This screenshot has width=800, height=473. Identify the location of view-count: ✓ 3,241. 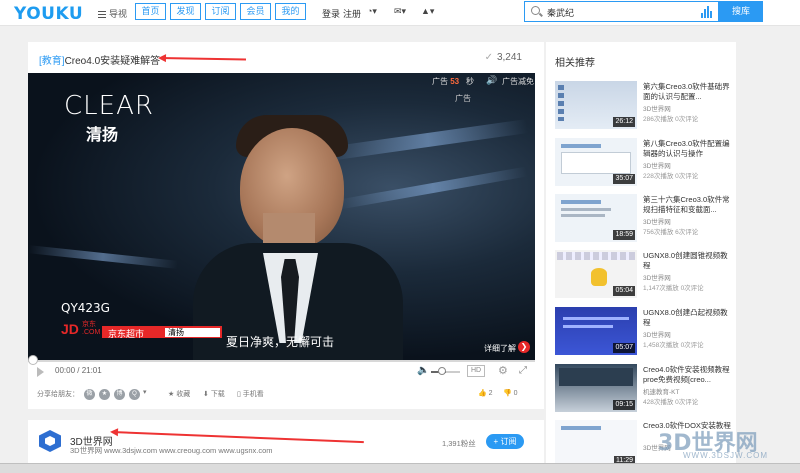
(503, 57).